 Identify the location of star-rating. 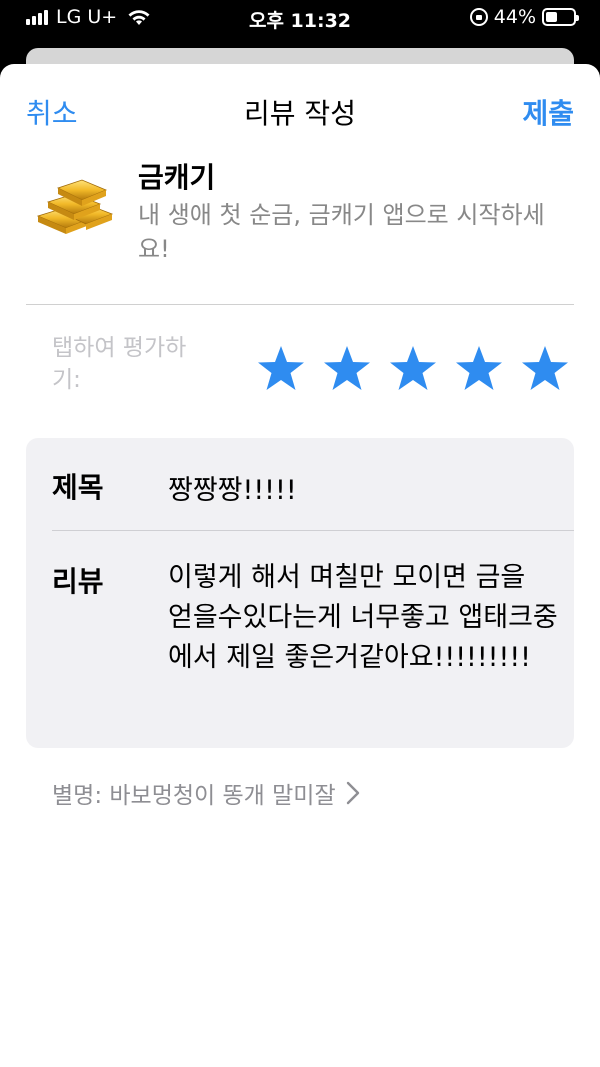
(413, 369).